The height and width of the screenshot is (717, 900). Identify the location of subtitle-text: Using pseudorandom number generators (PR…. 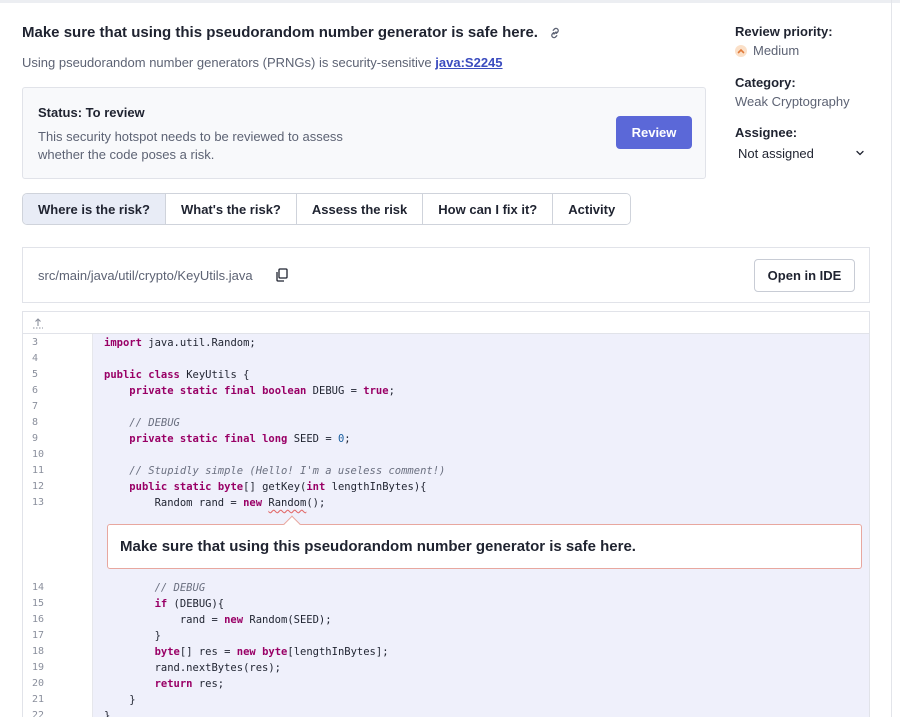
(227, 62).